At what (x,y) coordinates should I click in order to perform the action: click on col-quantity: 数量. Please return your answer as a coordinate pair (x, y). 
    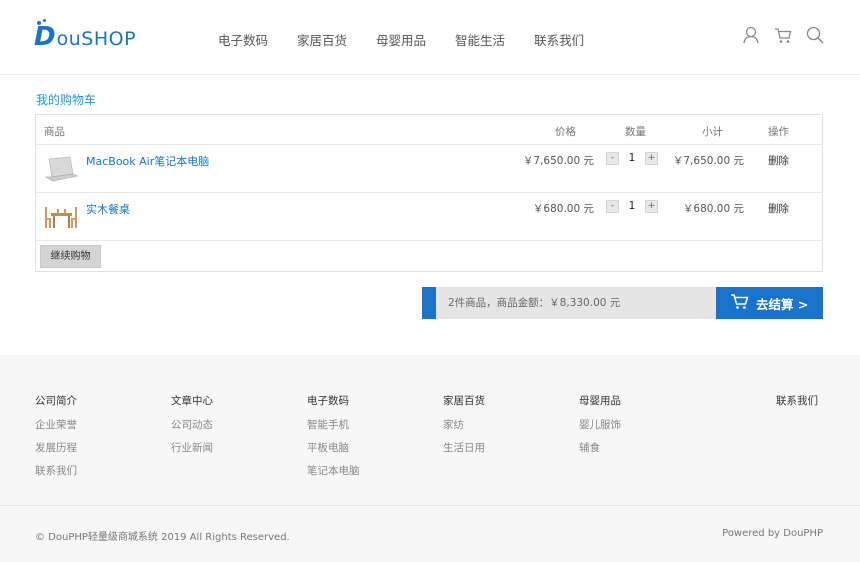
    Looking at the image, I should click on (635, 132).